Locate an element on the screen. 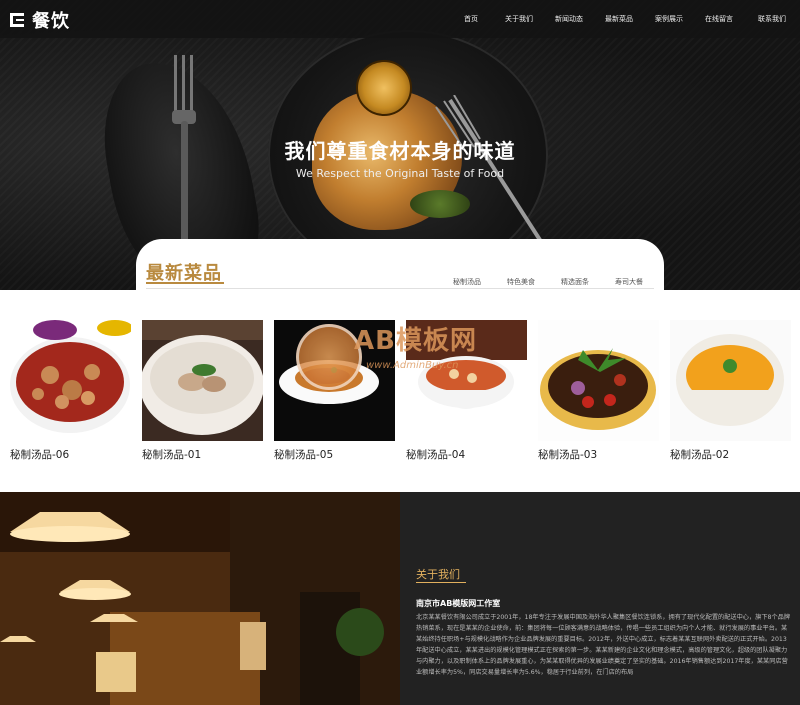 The width and height of the screenshot is (800, 705). tab-secret-soup: 秘制汤品 is located at coordinates (467, 282).